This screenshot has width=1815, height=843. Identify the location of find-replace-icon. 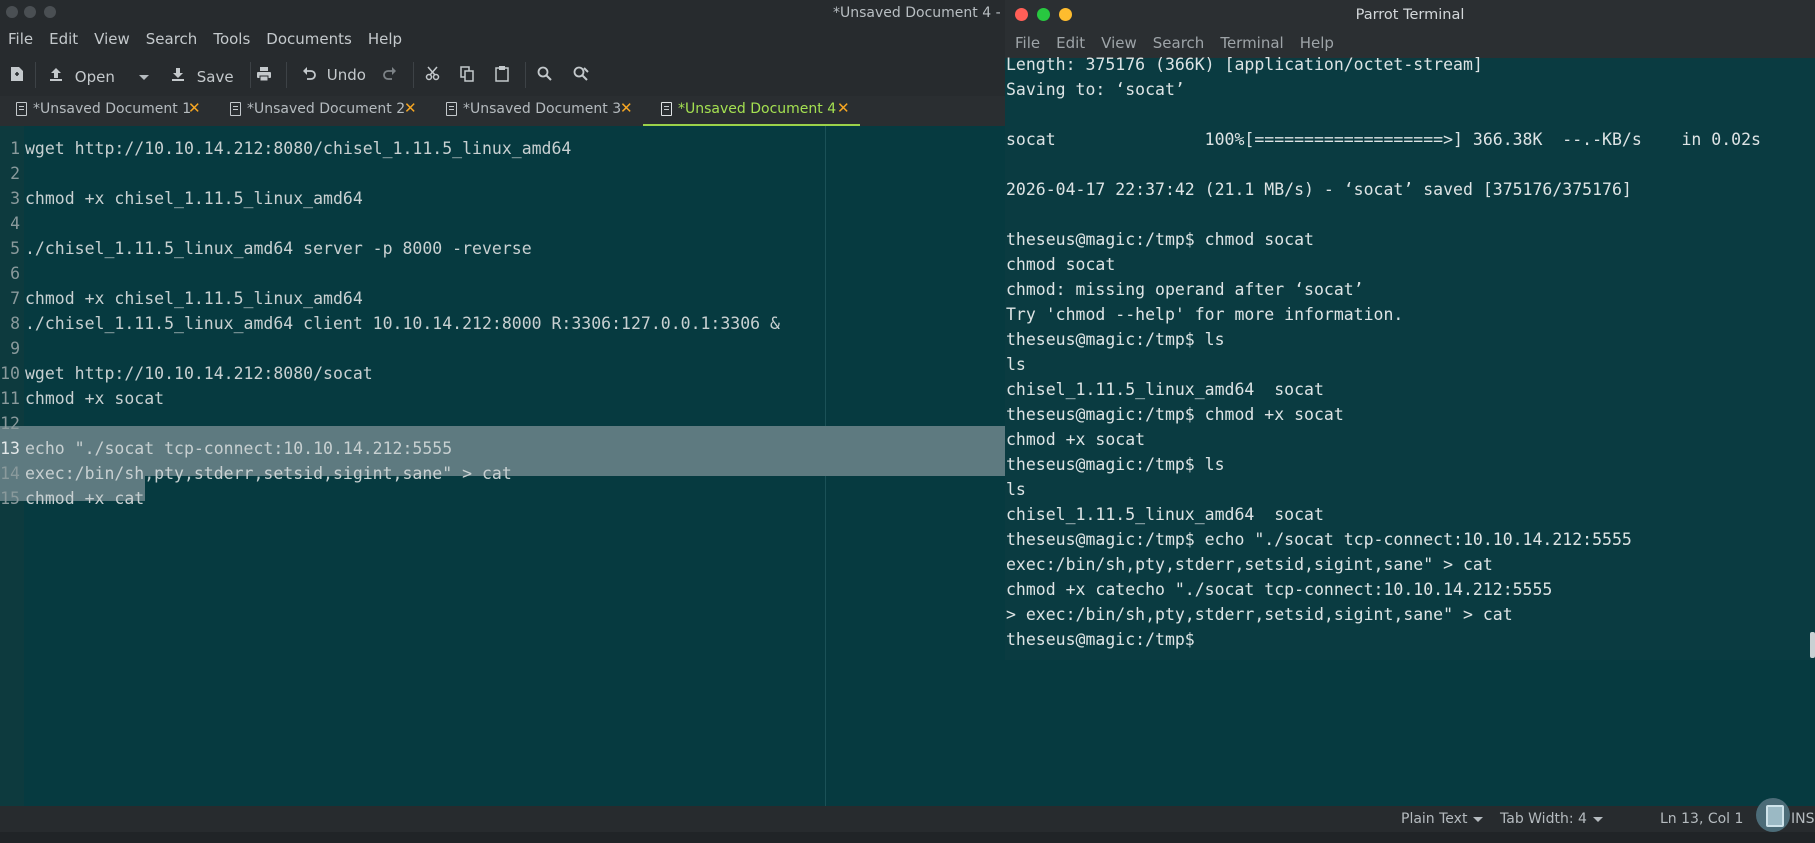
(581, 73).